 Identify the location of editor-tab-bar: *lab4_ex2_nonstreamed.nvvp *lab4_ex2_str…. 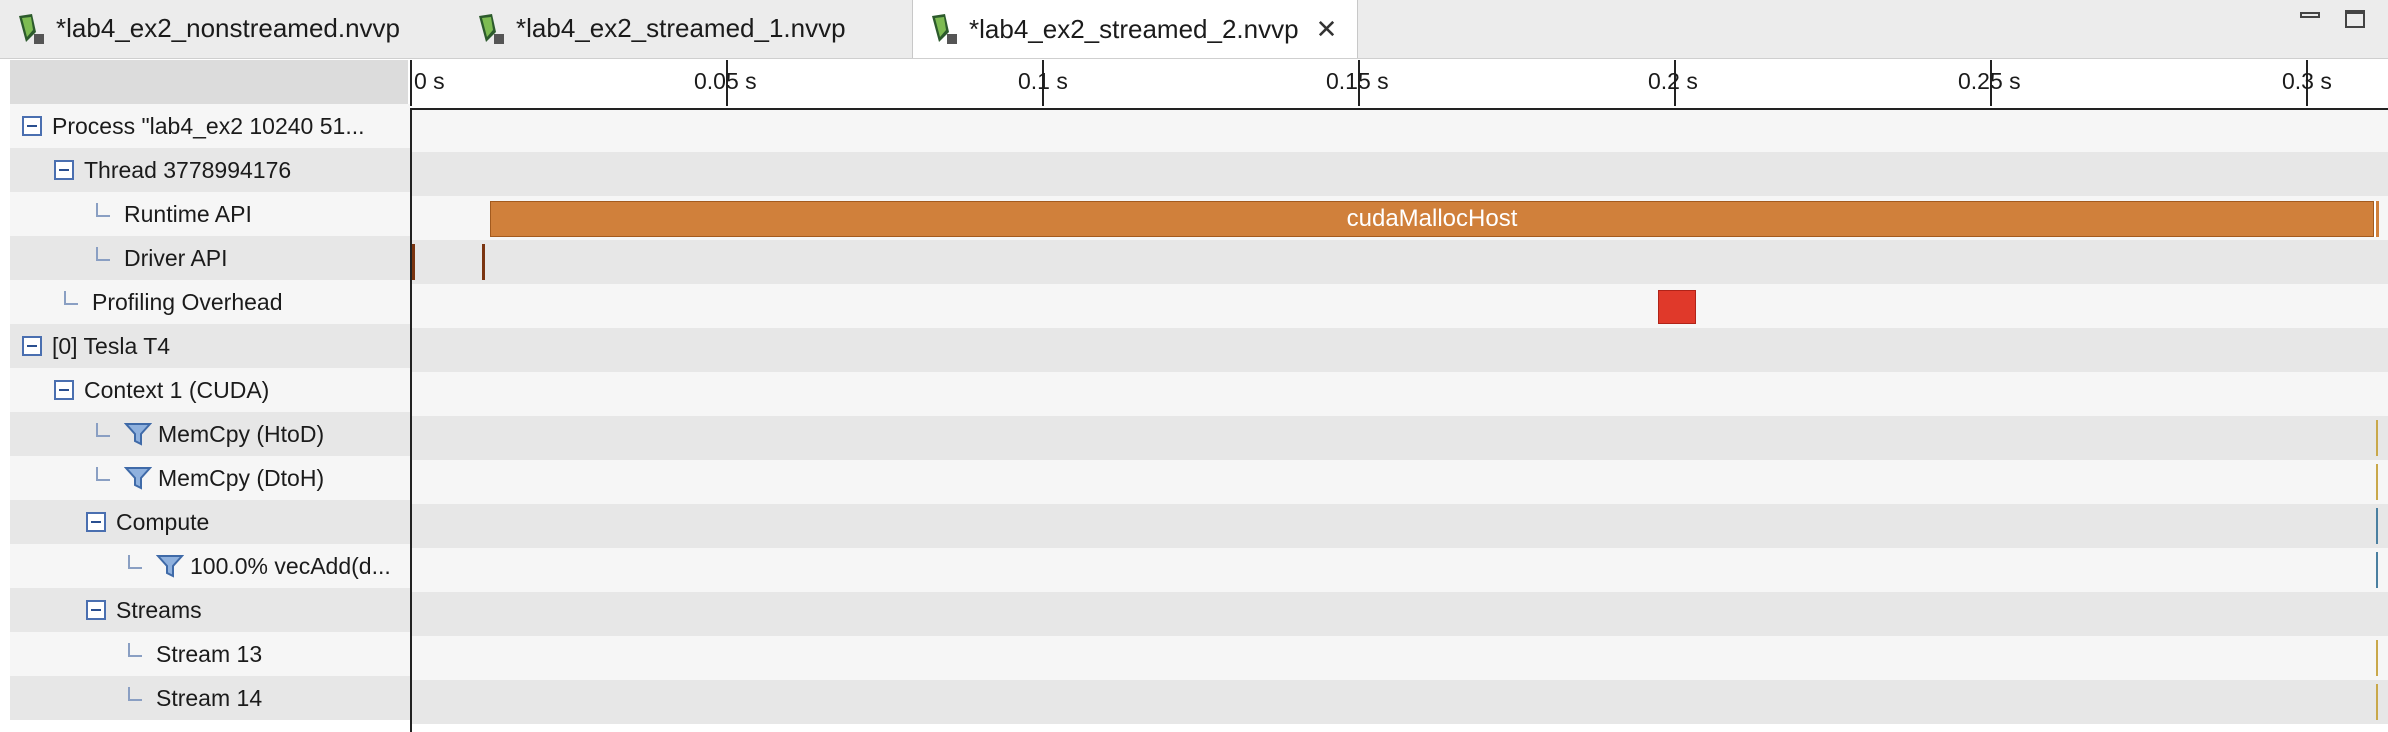
(1194, 29).